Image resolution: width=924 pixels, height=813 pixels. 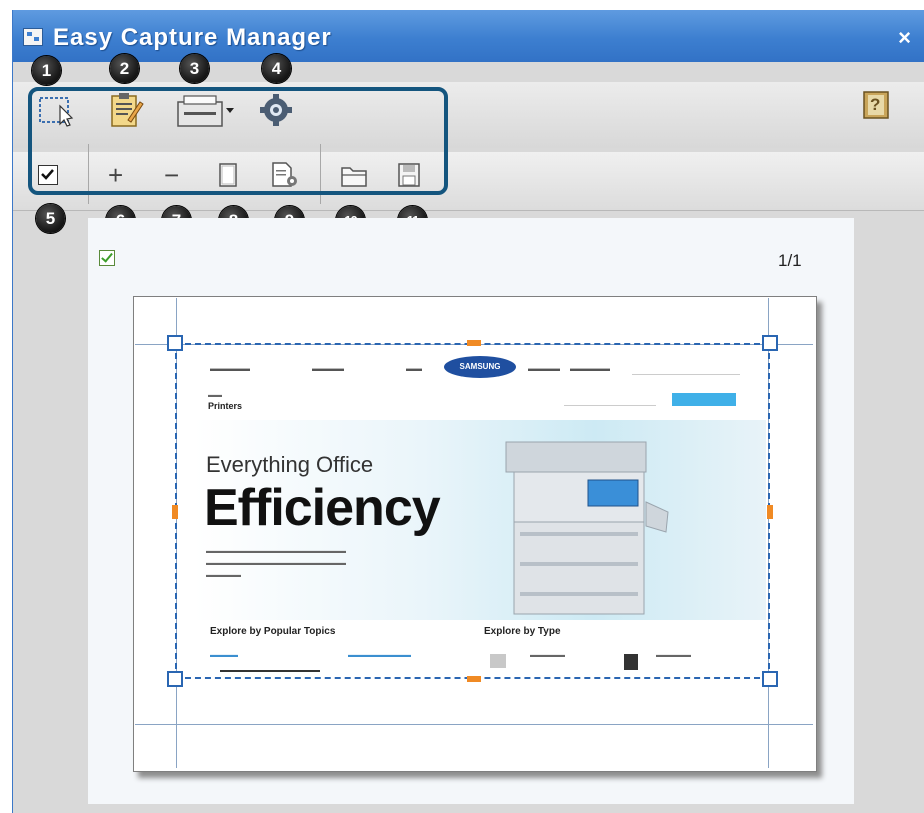 I want to click on resize-handle-top-left, so click(x=175, y=343).